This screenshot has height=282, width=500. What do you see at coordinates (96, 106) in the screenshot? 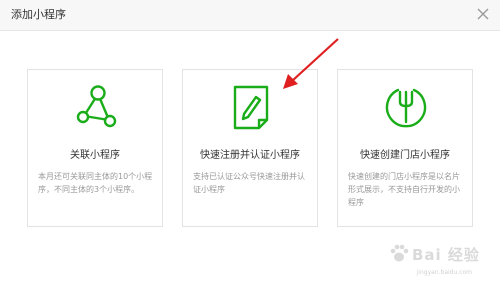
I see `link-network-icon` at bounding box center [96, 106].